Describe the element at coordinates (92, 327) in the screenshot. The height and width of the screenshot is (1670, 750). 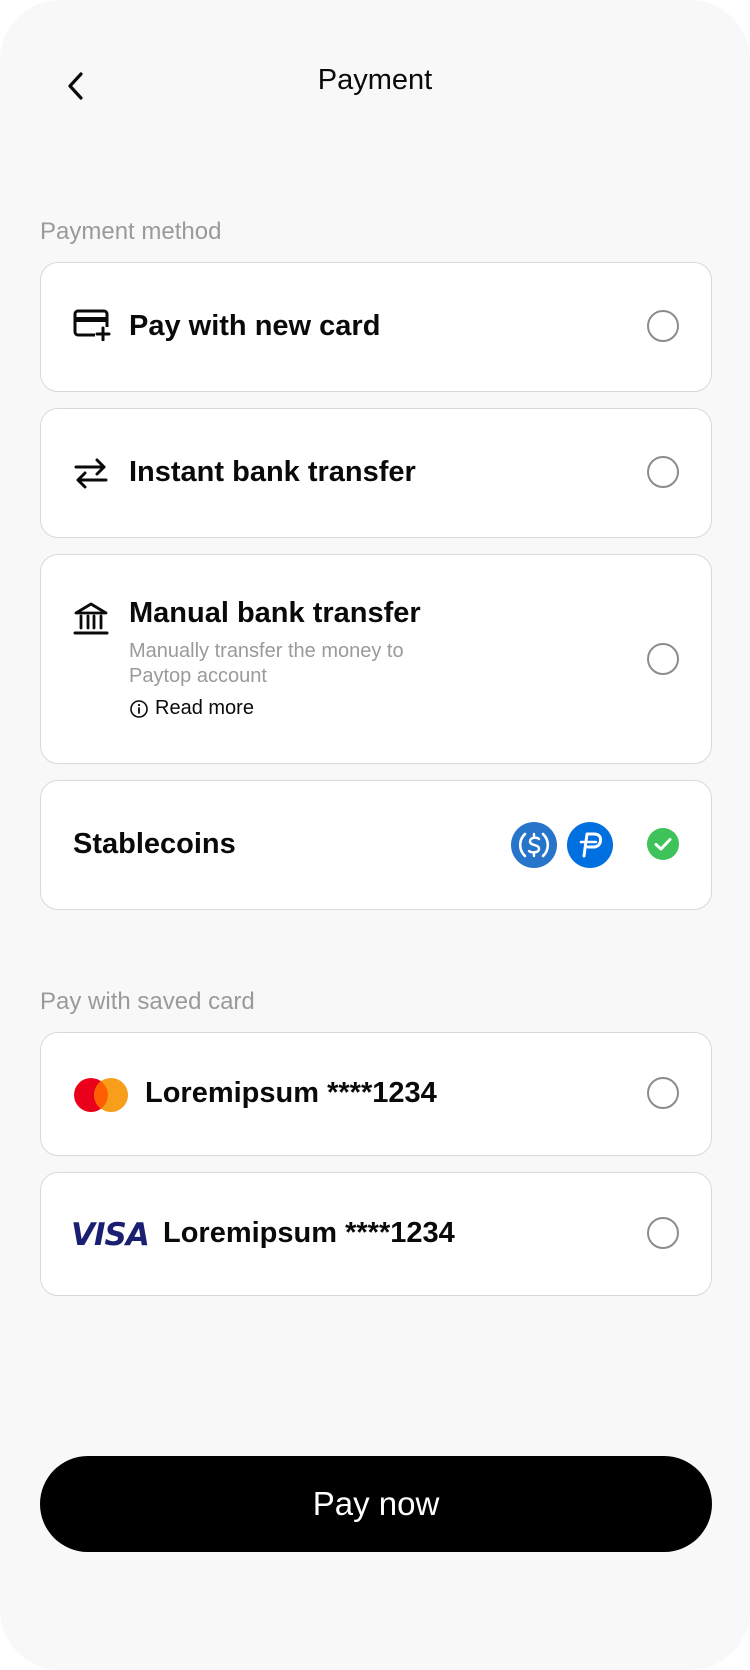
I see `card-plus-icon` at that location.